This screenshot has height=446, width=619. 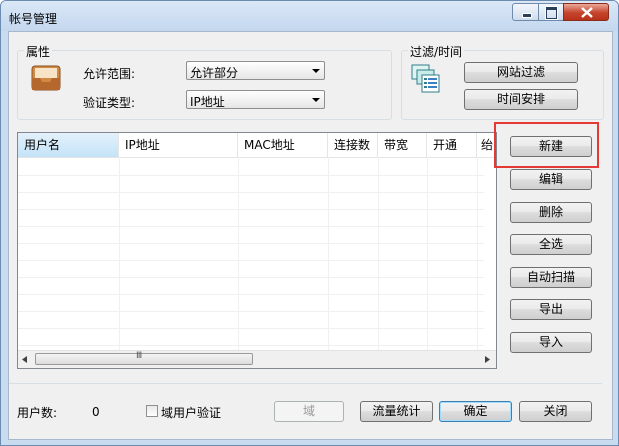 I want to click on properties-group-title: 属性, so click(x=38, y=51).